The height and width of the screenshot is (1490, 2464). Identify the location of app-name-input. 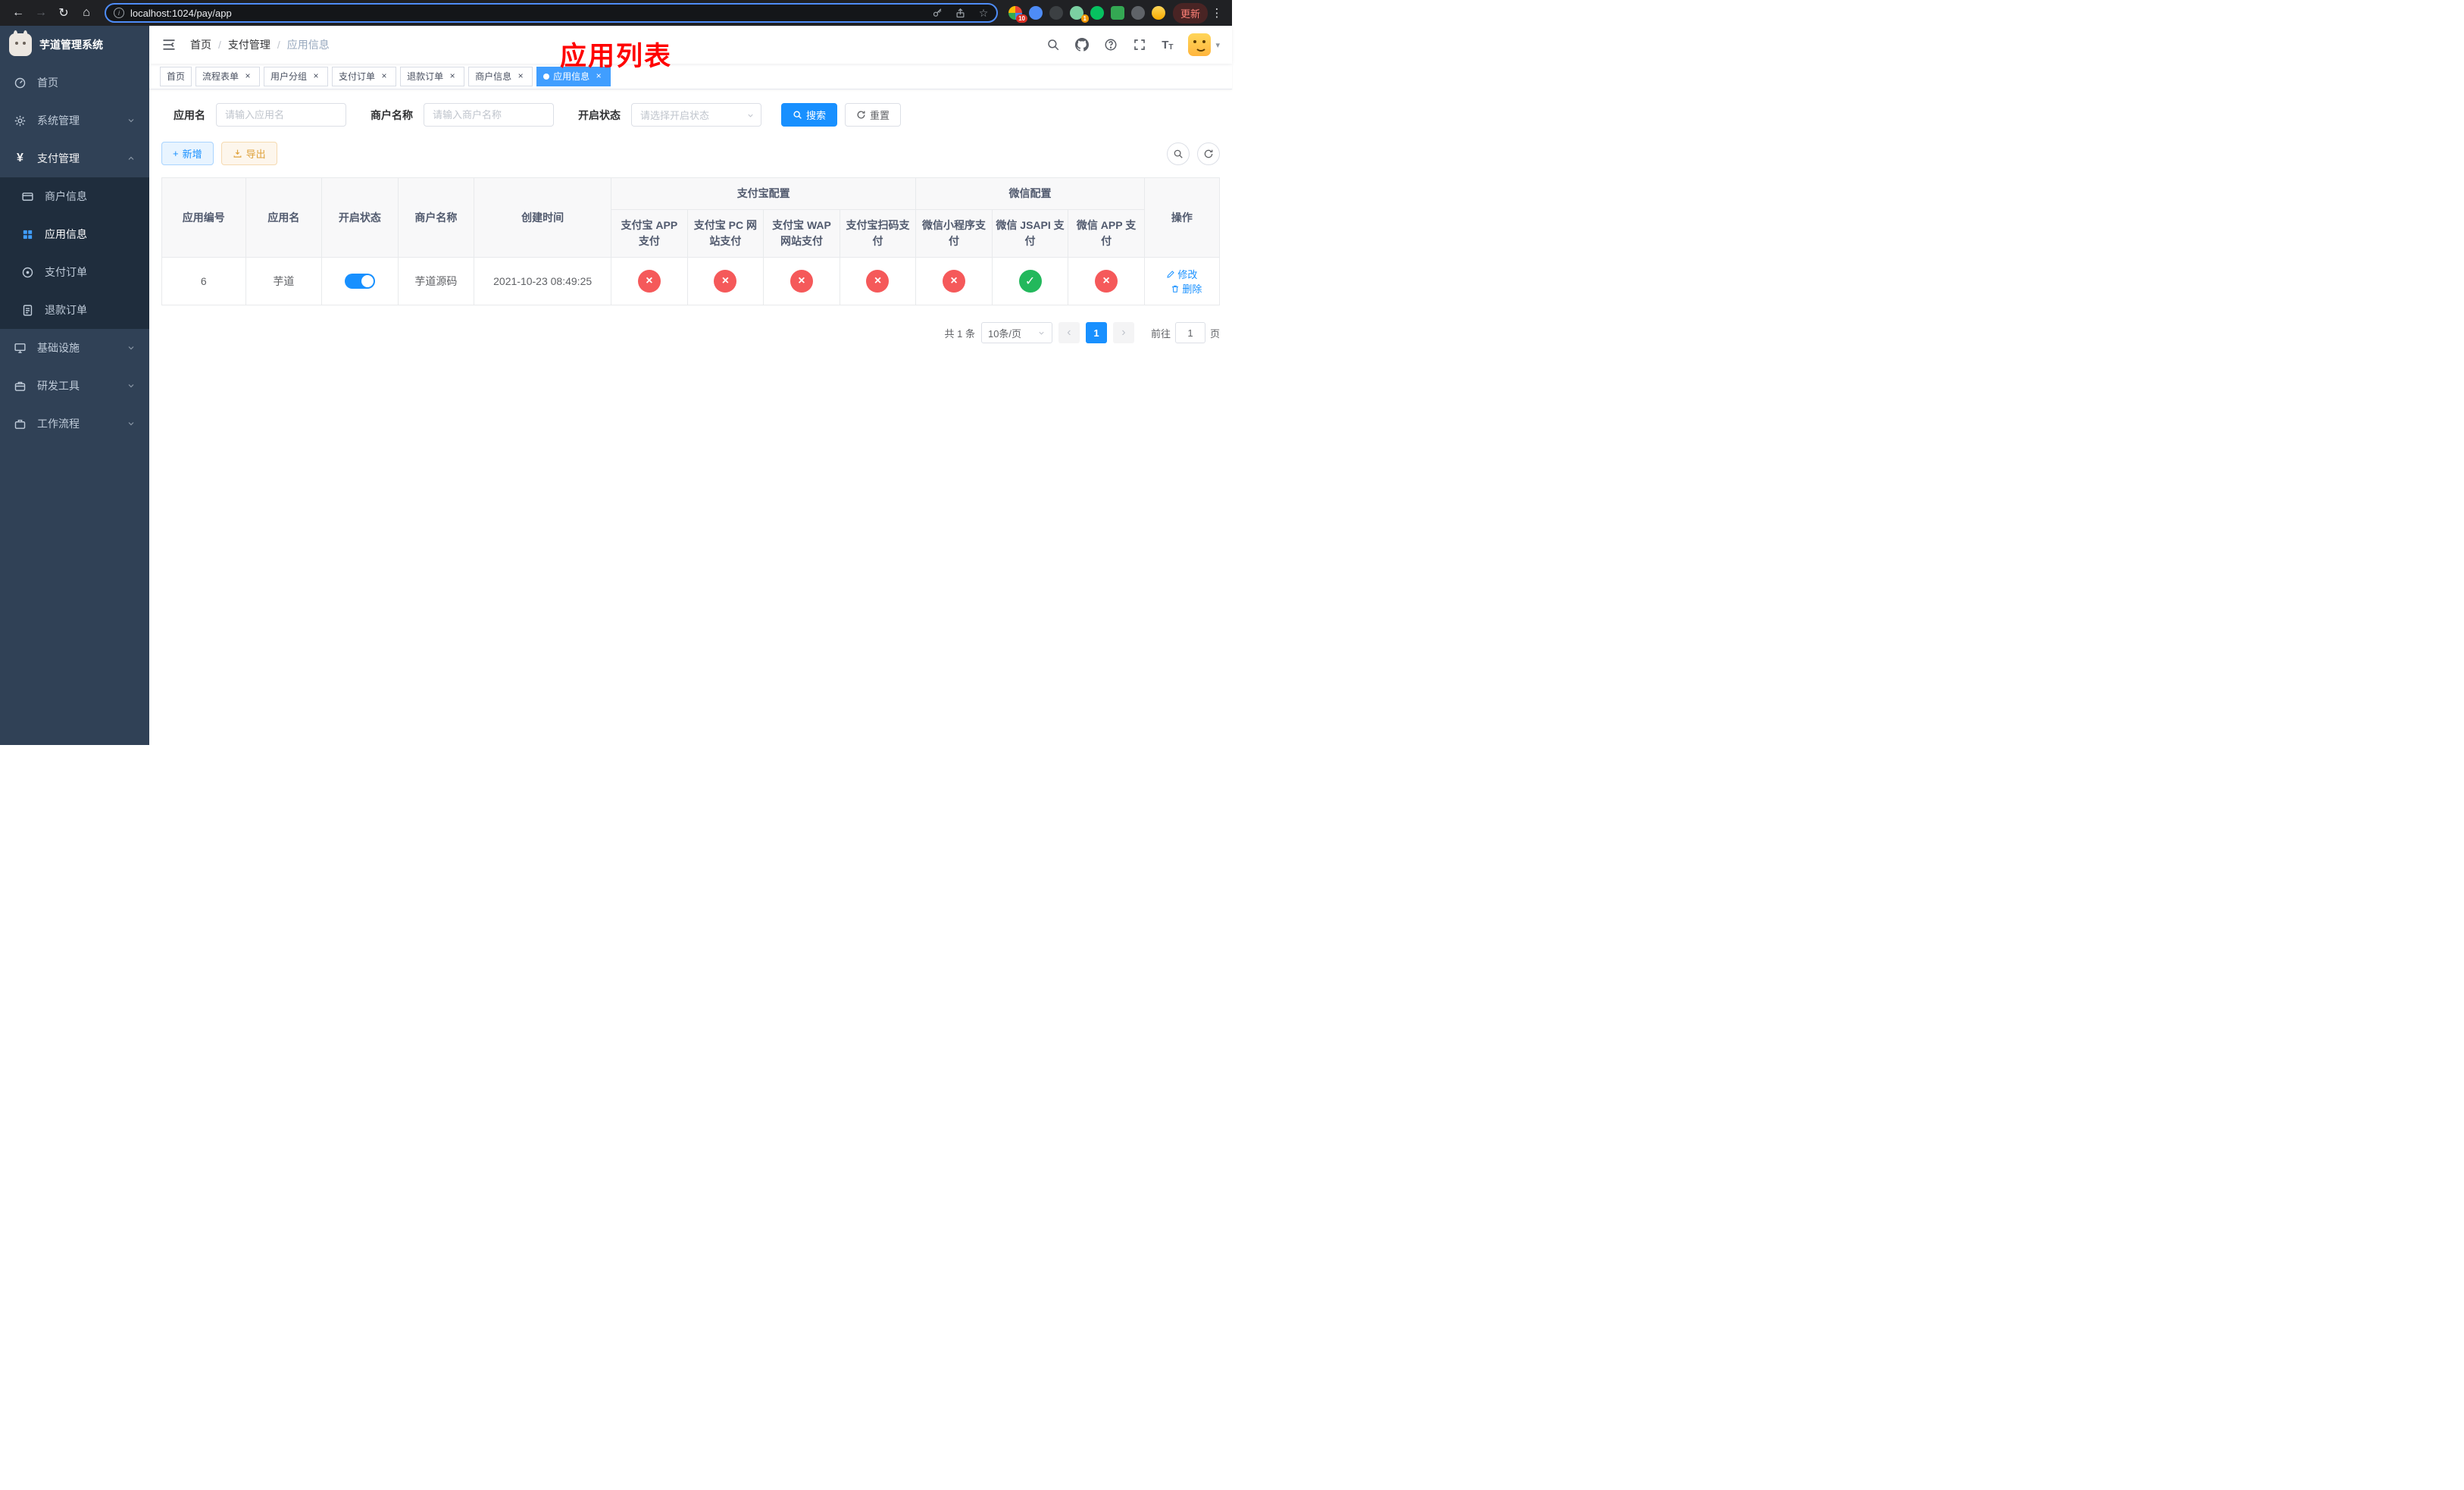
(281, 115).